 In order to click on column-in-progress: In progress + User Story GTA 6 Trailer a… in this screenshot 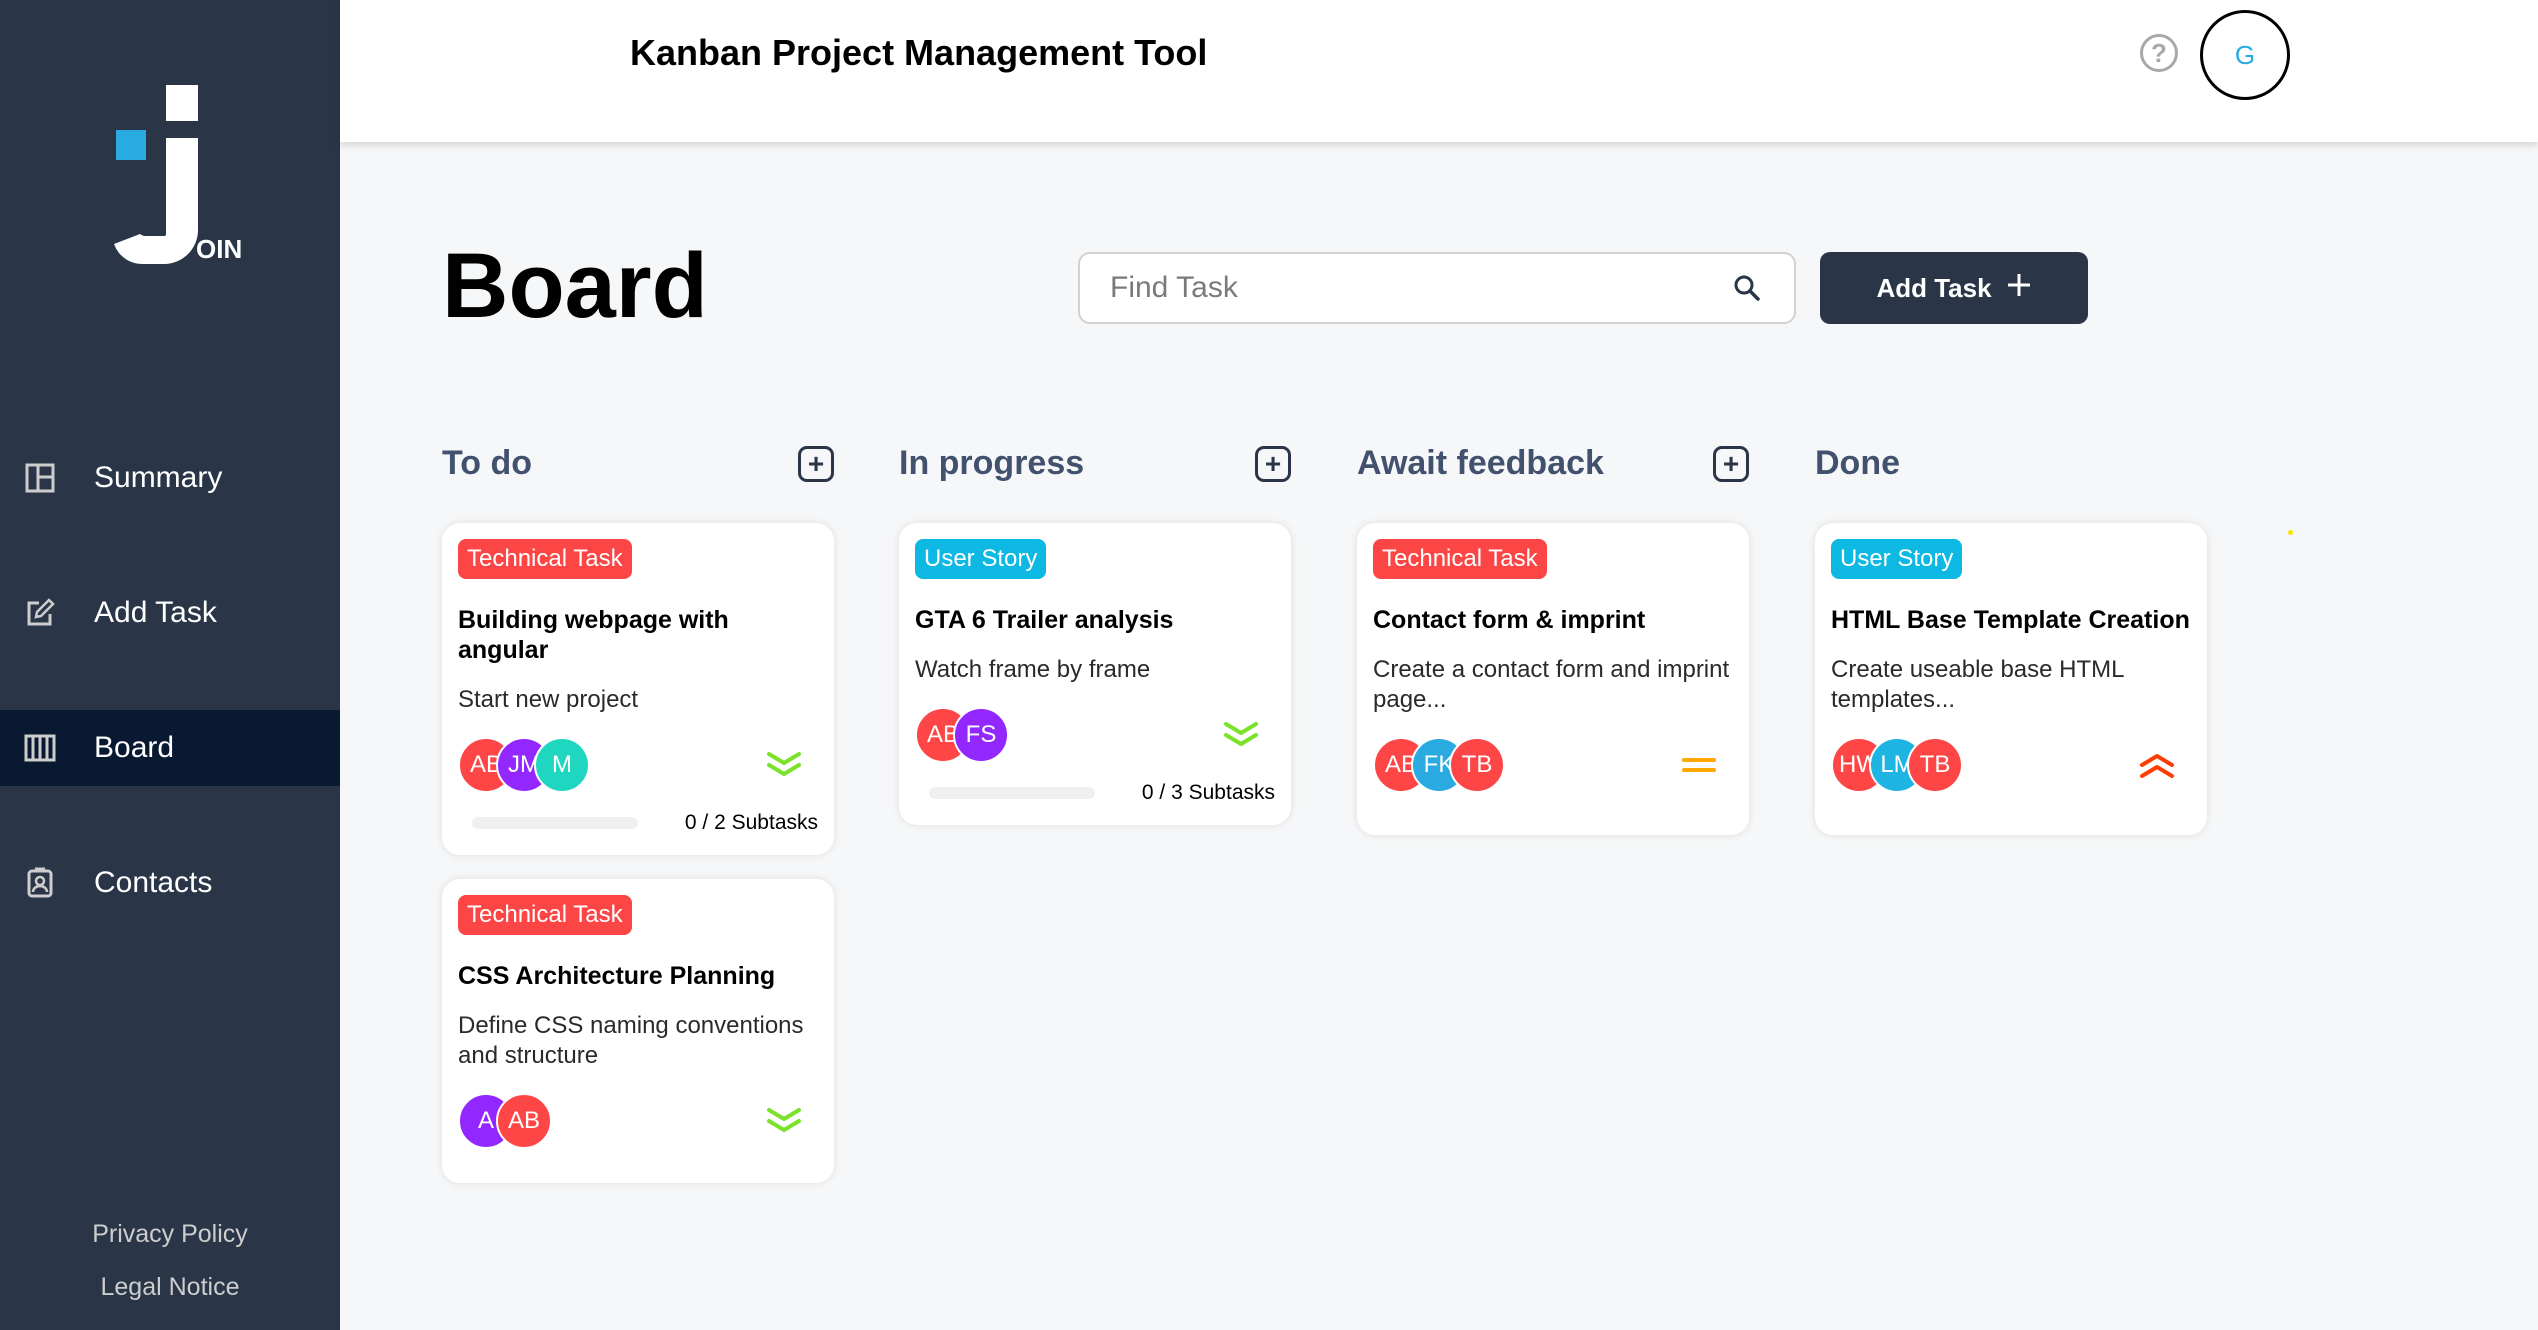, I will do `click(1095, 646)`.